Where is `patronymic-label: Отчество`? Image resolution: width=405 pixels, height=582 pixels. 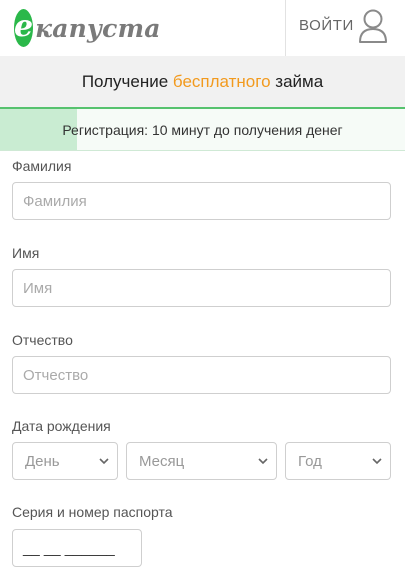
patronymic-label: Отчество is located at coordinates (42, 340).